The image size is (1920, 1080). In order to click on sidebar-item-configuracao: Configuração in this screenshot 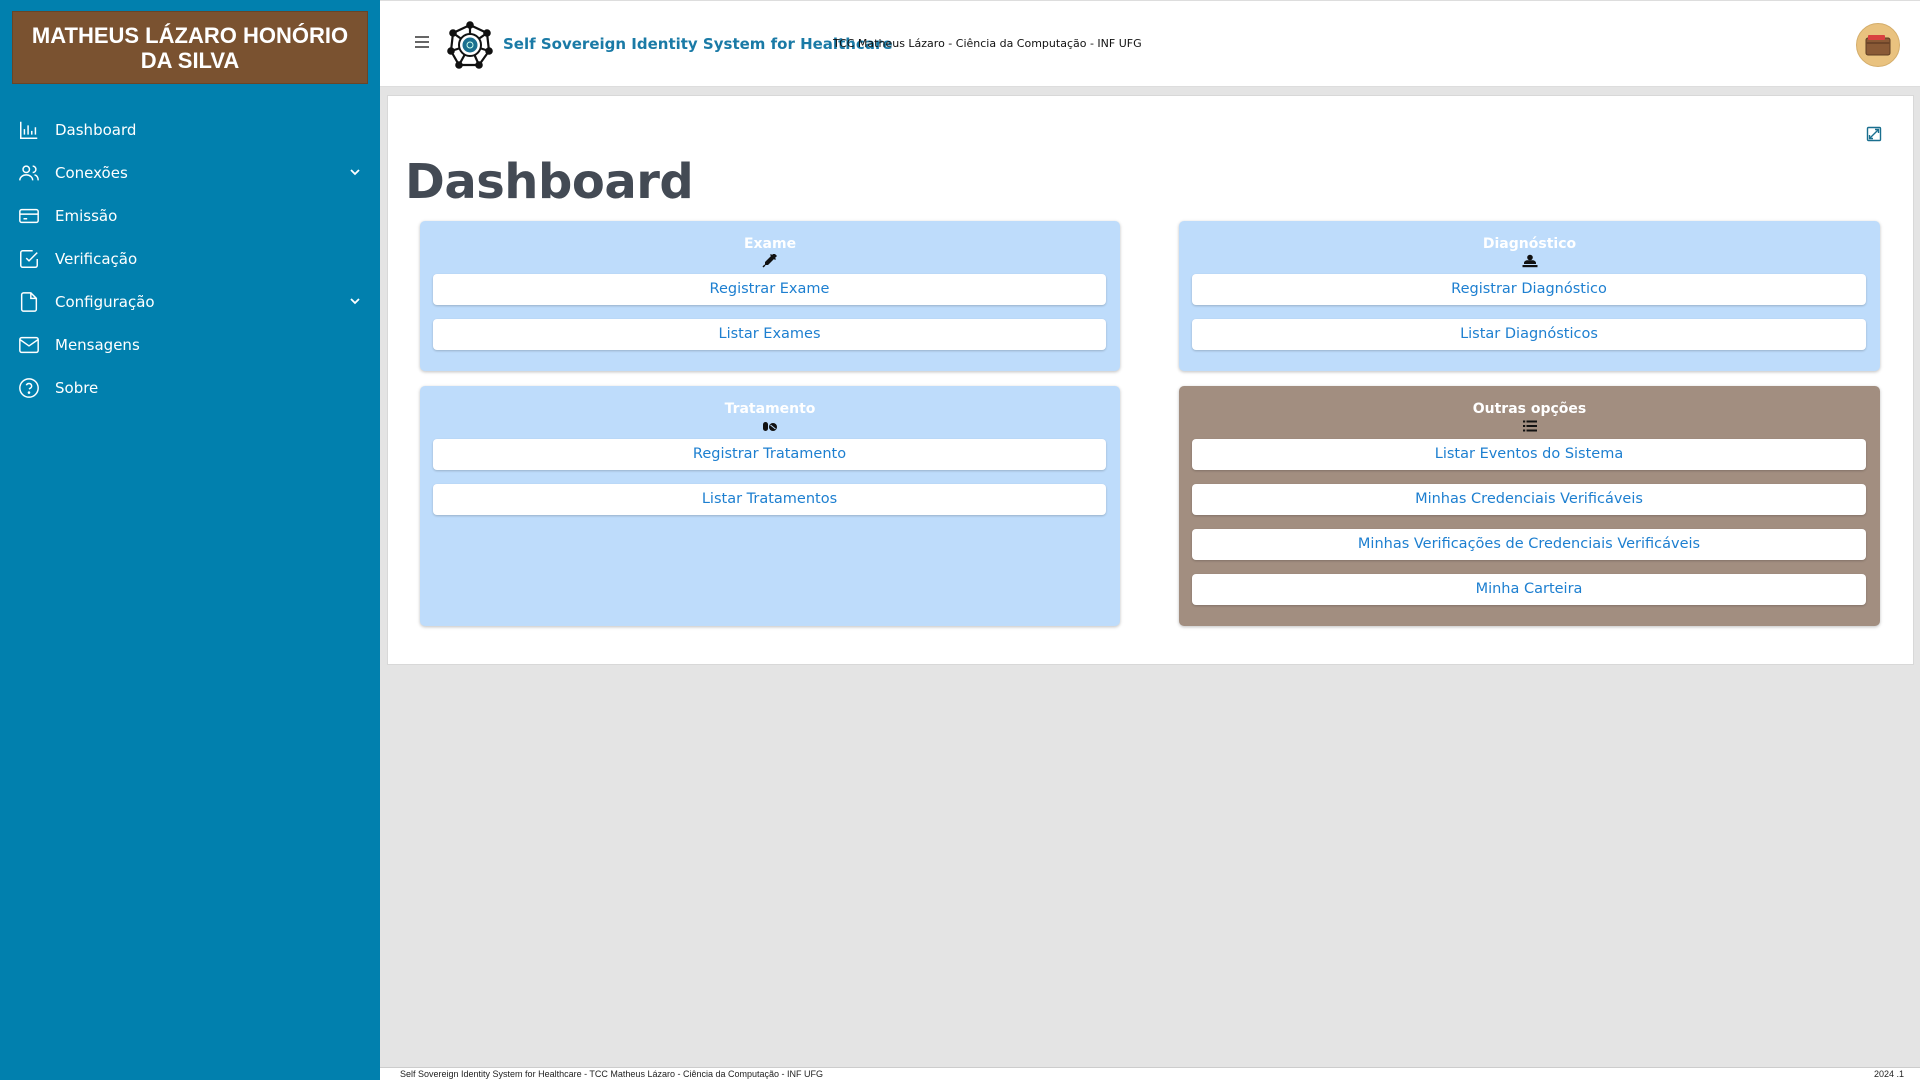, I will do `click(190, 301)`.